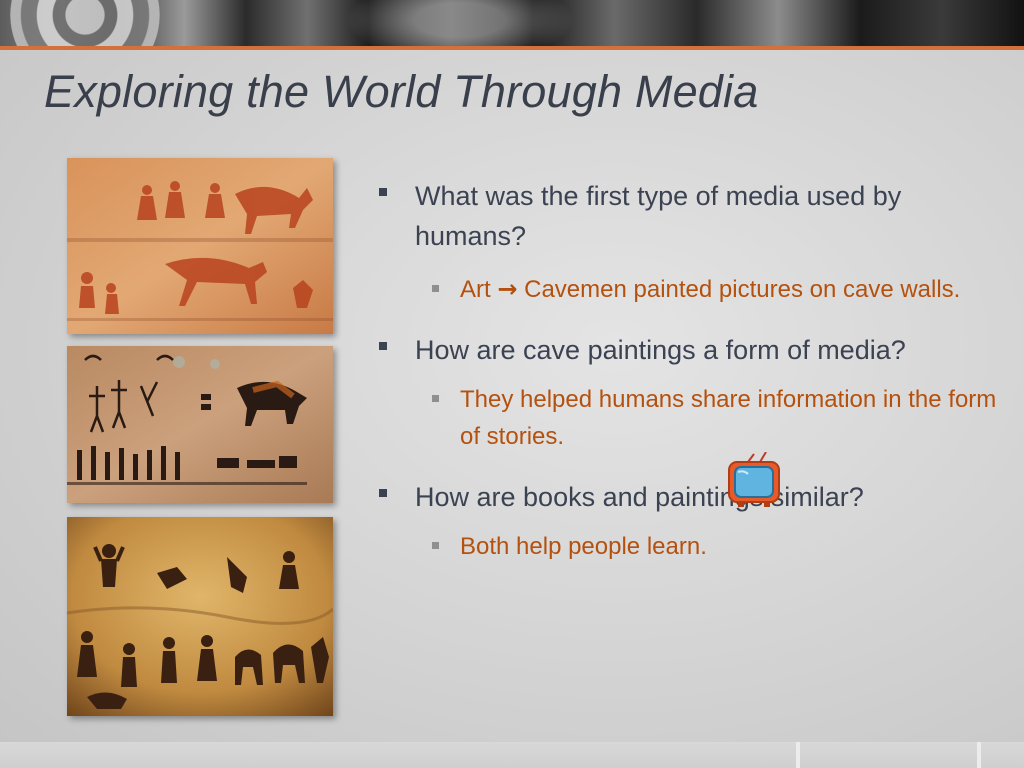 The width and height of the screenshot is (1024, 768). I want to click on accent-divider, so click(512, 48).